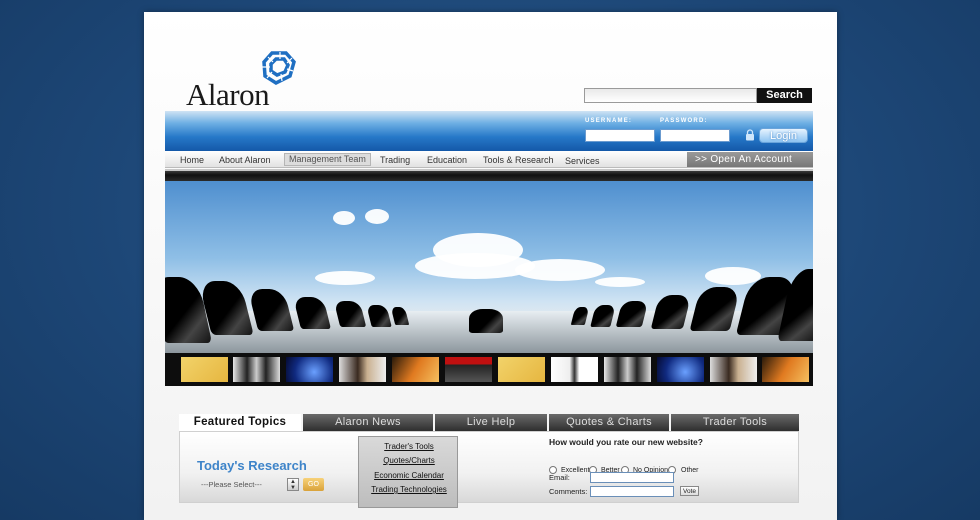 The width and height of the screenshot is (980, 520). What do you see at coordinates (690, 470) in the screenshot?
I see `radio-label-other: Other` at bounding box center [690, 470].